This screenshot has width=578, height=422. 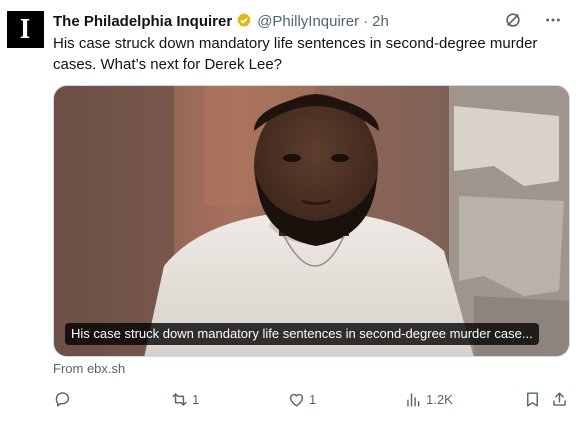 I want to click on heart-icon, so click(x=296, y=400).